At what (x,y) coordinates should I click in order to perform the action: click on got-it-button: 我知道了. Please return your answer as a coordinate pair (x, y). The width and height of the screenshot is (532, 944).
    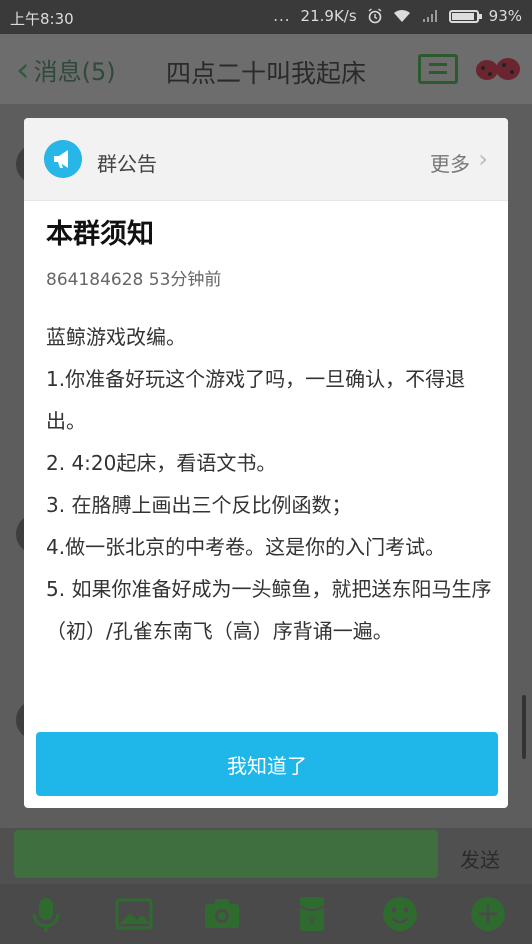
    Looking at the image, I should click on (267, 764).